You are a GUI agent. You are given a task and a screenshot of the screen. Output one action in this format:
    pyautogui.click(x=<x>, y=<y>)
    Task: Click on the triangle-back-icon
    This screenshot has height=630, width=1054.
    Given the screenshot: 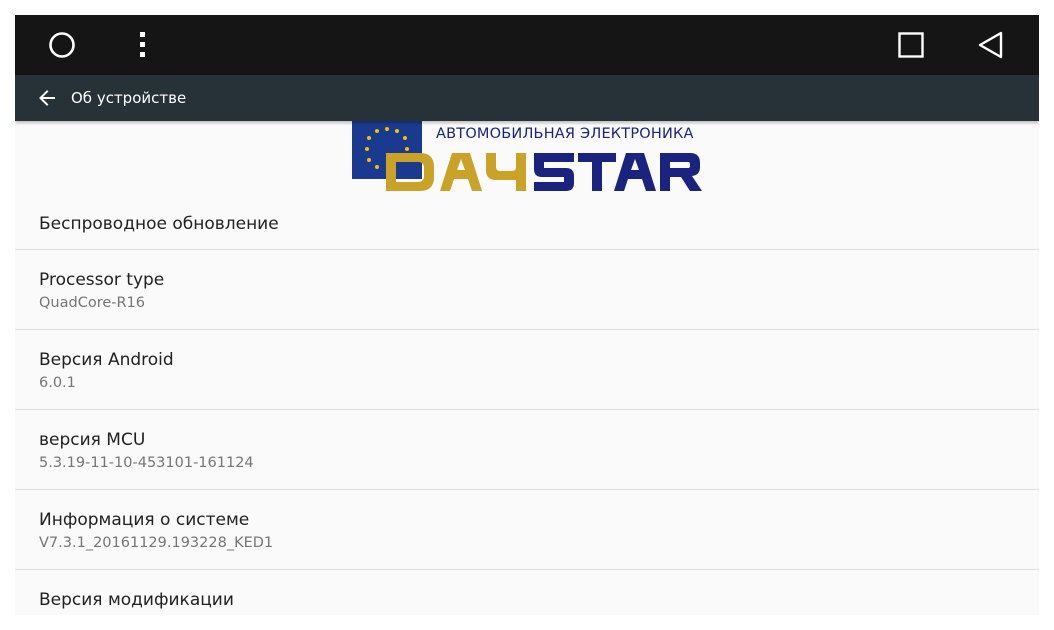 What is the action you would take?
    pyautogui.click(x=990, y=45)
    